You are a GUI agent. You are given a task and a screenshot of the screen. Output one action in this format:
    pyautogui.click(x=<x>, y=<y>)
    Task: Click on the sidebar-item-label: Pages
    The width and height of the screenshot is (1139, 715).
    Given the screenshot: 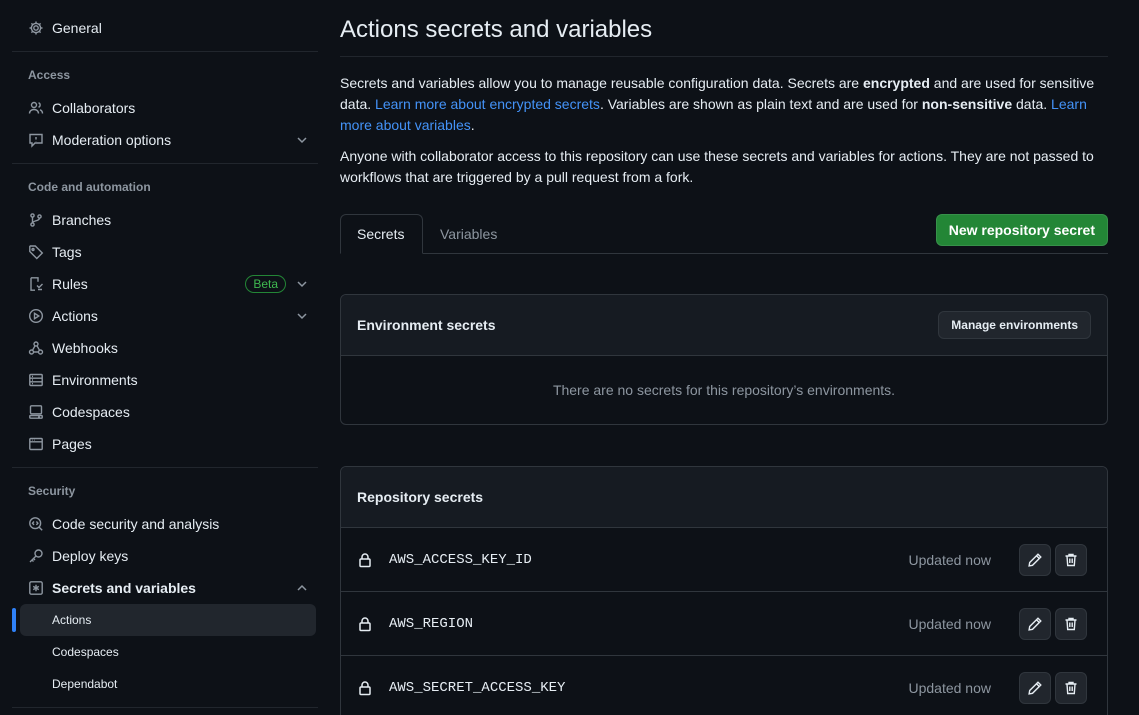 What is the action you would take?
    pyautogui.click(x=72, y=444)
    